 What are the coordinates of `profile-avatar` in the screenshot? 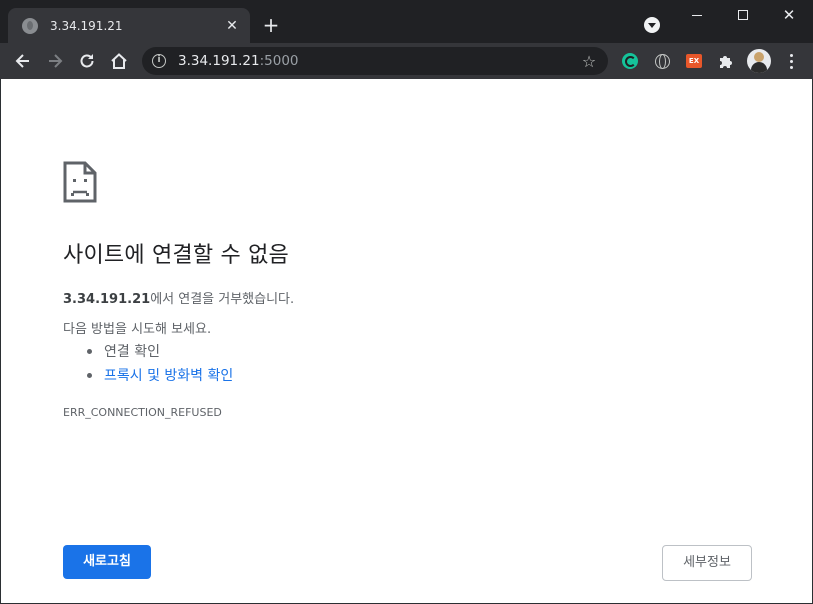 It's located at (759, 61).